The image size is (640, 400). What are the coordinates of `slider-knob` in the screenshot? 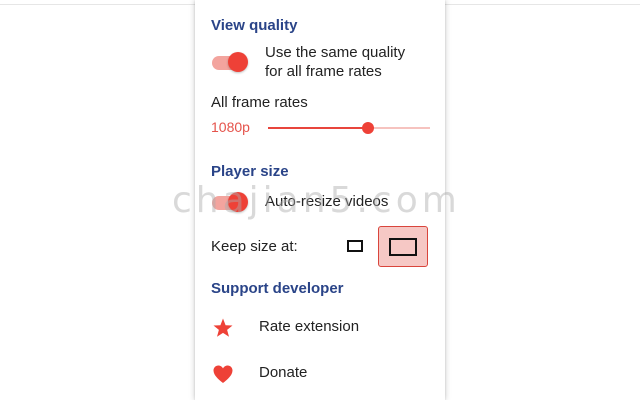 It's located at (368, 128).